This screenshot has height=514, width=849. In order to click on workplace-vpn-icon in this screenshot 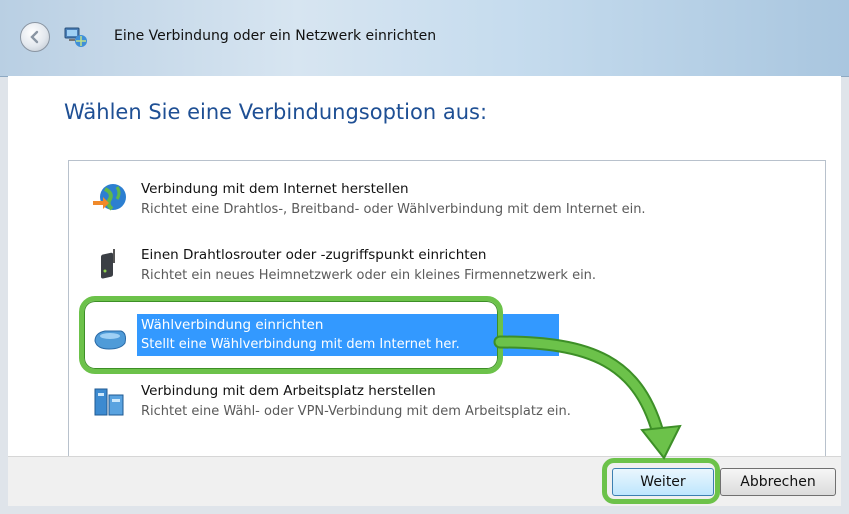, I will do `click(109, 402)`.